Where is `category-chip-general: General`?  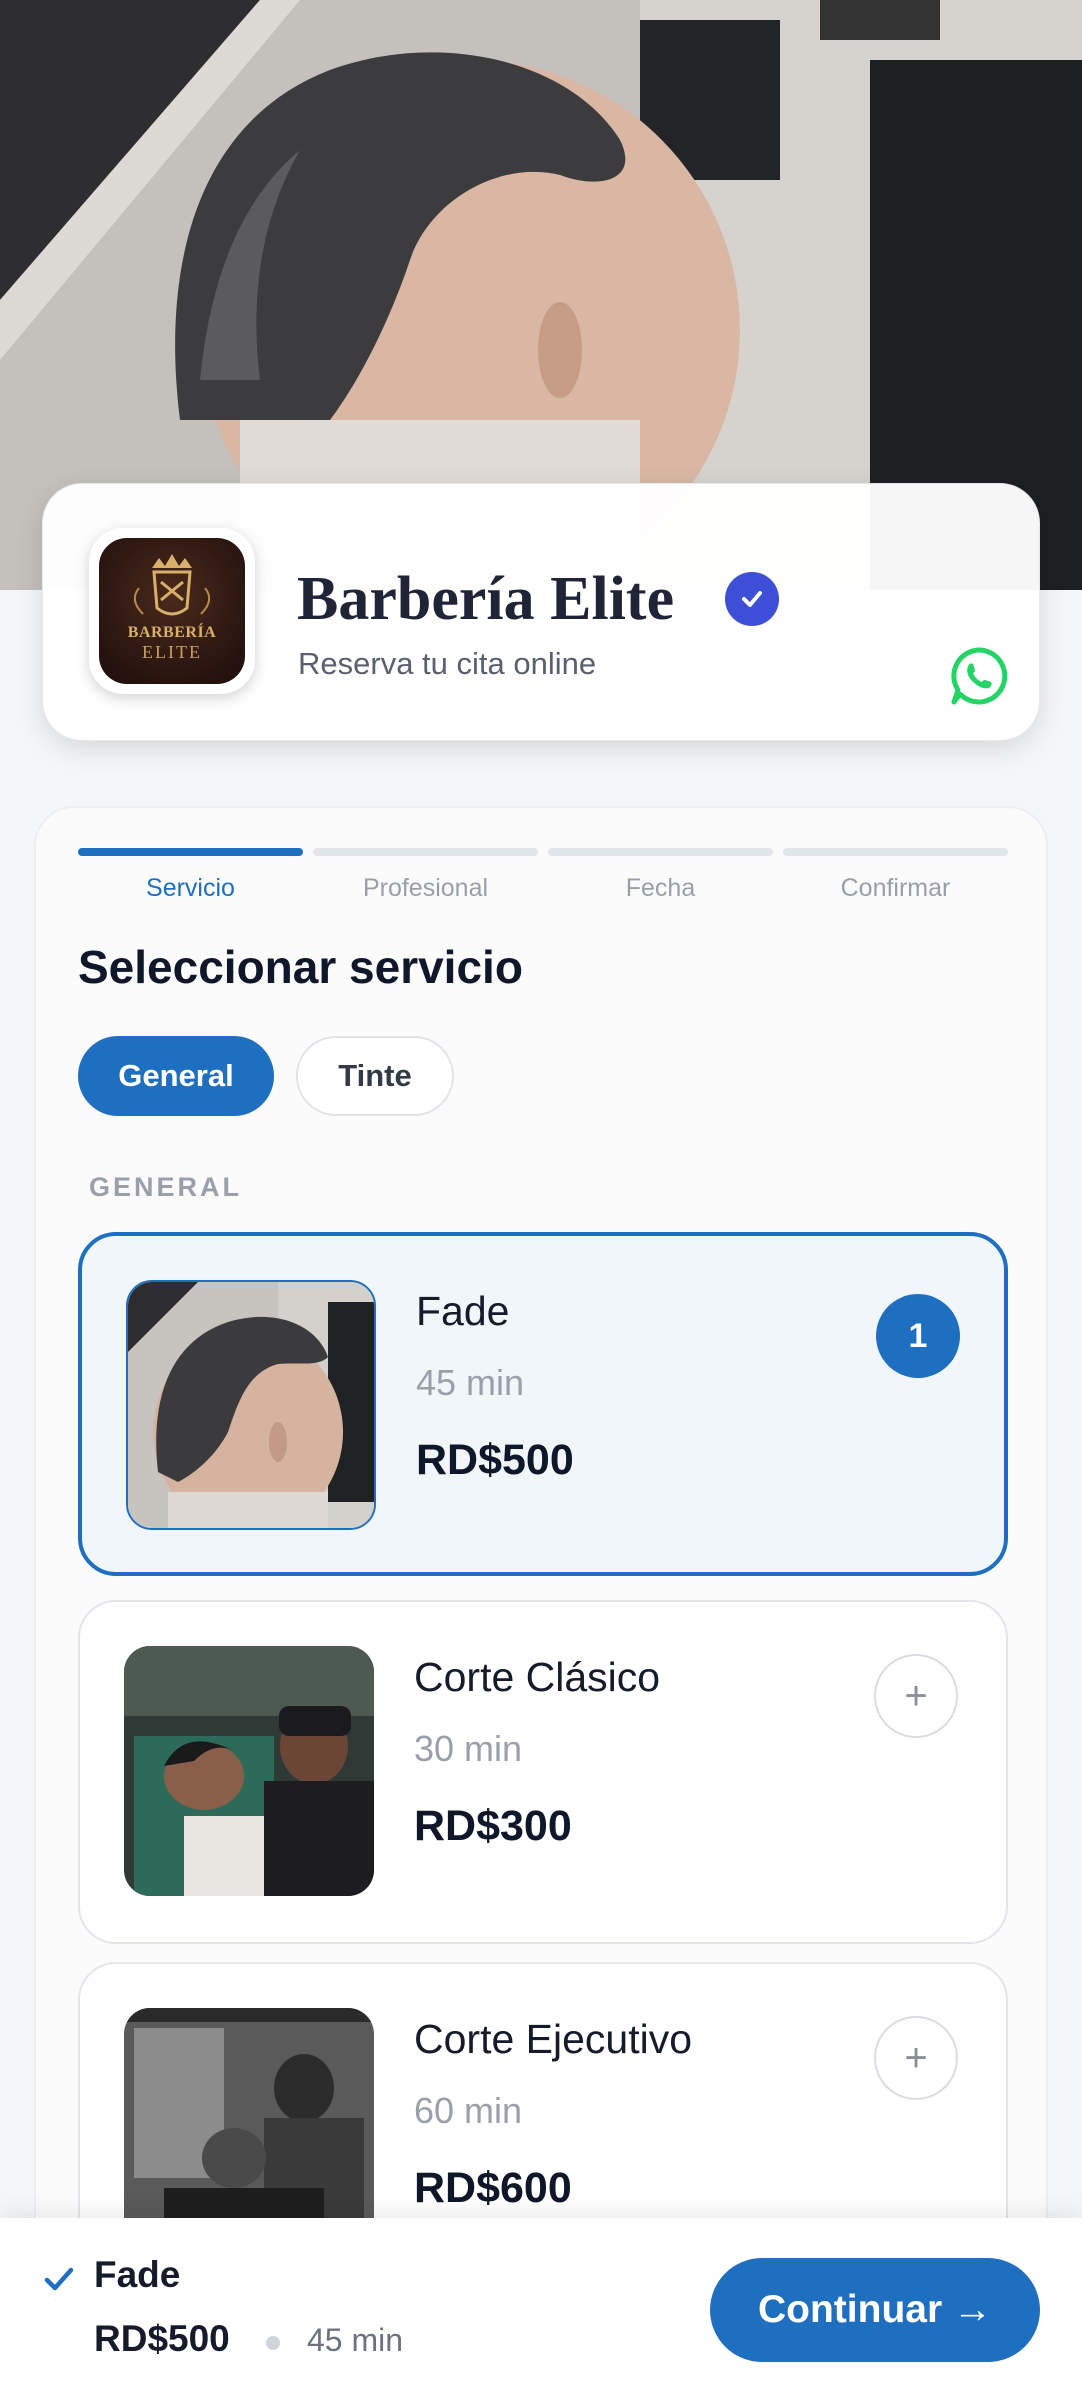 category-chip-general: General is located at coordinates (176, 1076).